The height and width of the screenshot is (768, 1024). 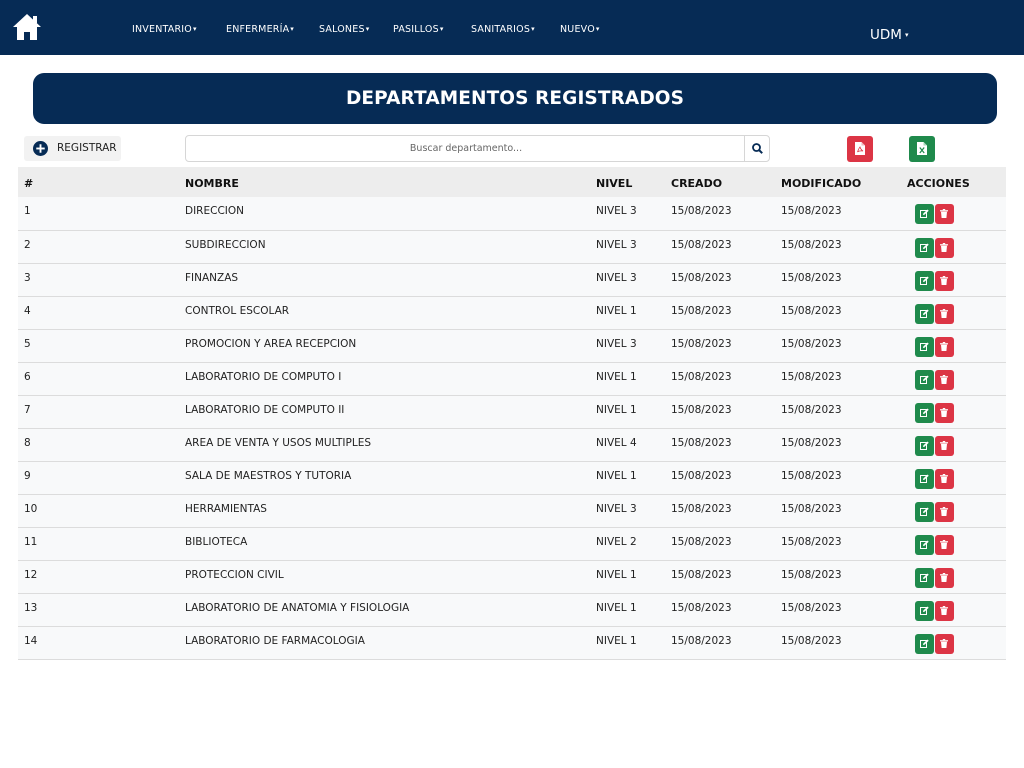 I want to click on export-excel-button, so click(x=922, y=149).